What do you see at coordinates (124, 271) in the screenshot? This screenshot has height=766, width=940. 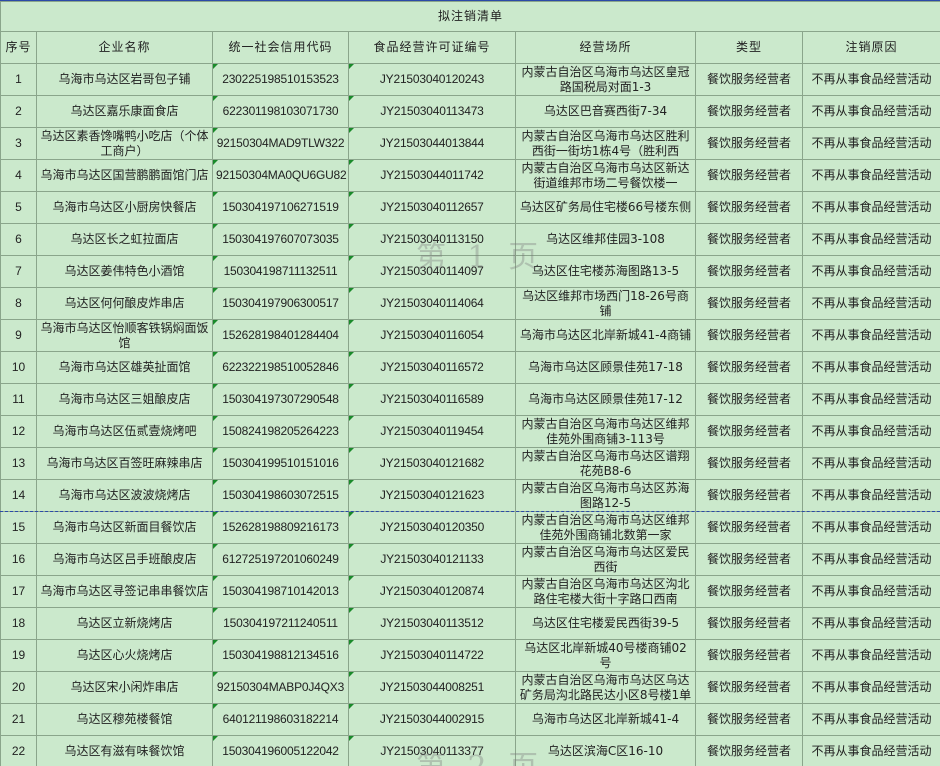 I see `cell-company-name: 乌达区姜伟特色小酒馆` at bounding box center [124, 271].